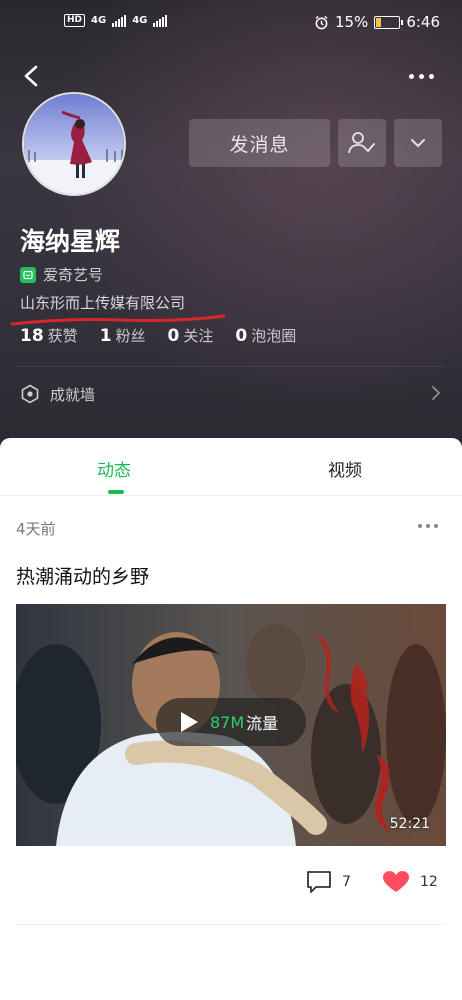 The width and height of the screenshot is (462, 1000). Describe the element at coordinates (429, 882) in the screenshot. I see `like-count: 12` at that location.